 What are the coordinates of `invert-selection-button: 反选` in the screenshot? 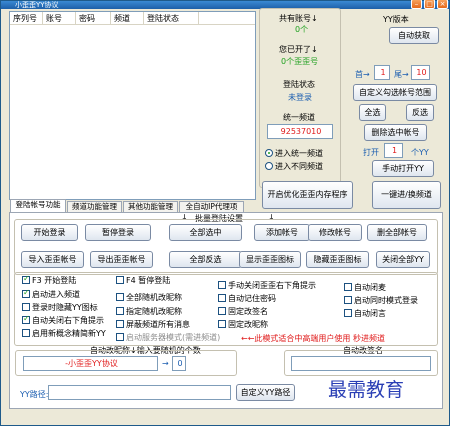 It's located at (420, 112).